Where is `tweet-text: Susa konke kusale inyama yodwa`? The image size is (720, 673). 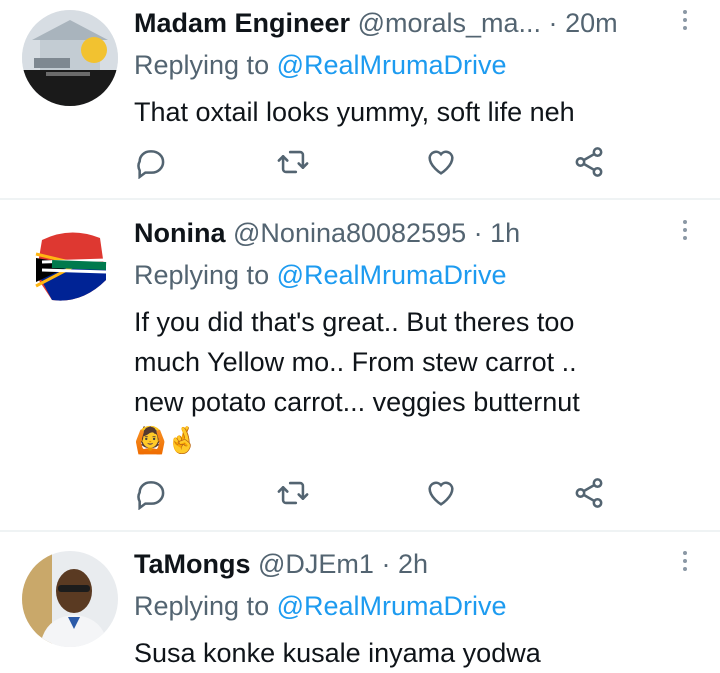
tweet-text: Susa konke kusale inyama yodwa is located at coordinates (414, 653).